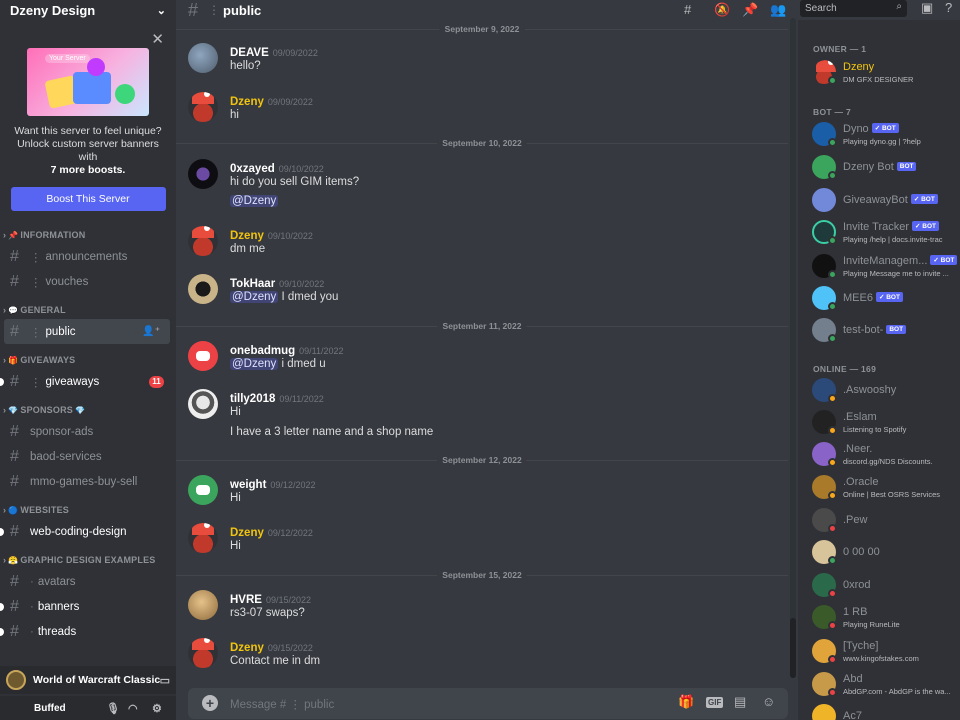  Describe the element at coordinates (750, 10) in the screenshot. I see `pin-icon: 📌` at that location.